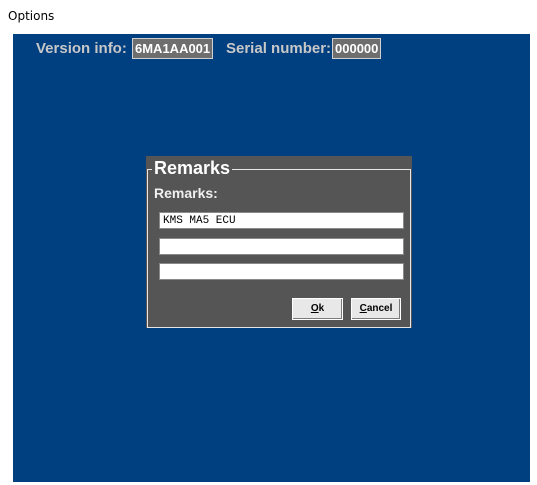  I want to click on serial-number-value: 000000, so click(357, 48).